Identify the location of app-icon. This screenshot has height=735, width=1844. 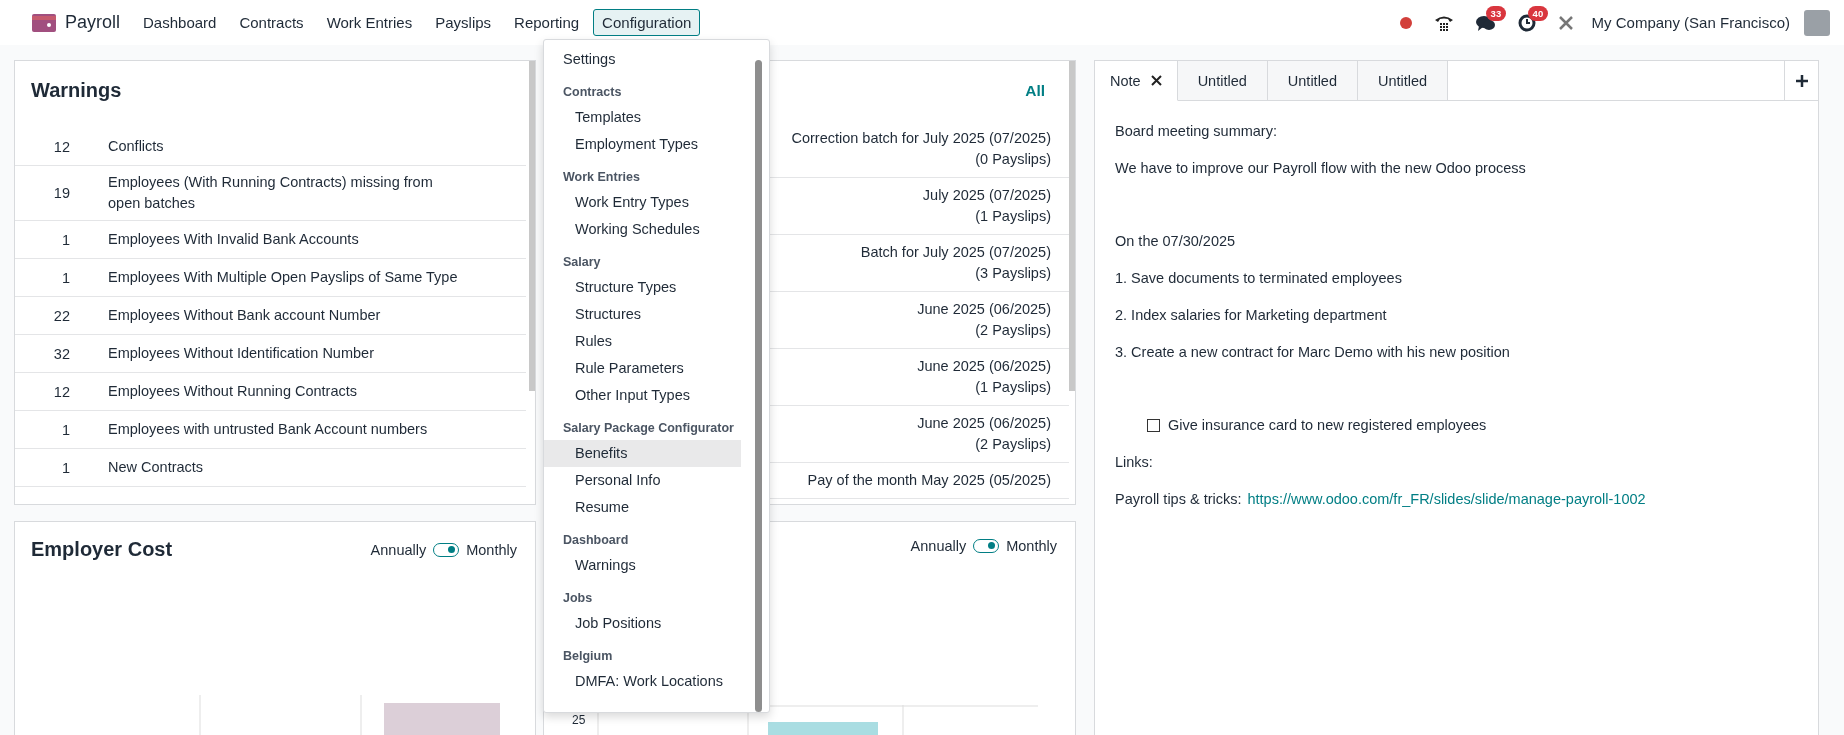
(44, 22).